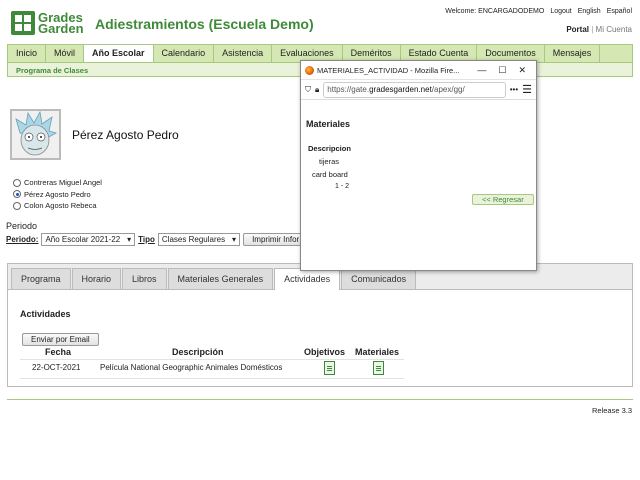 The height and width of the screenshot is (480, 640). I want to click on student-name: Pérez Agosto Pedro, so click(125, 135).